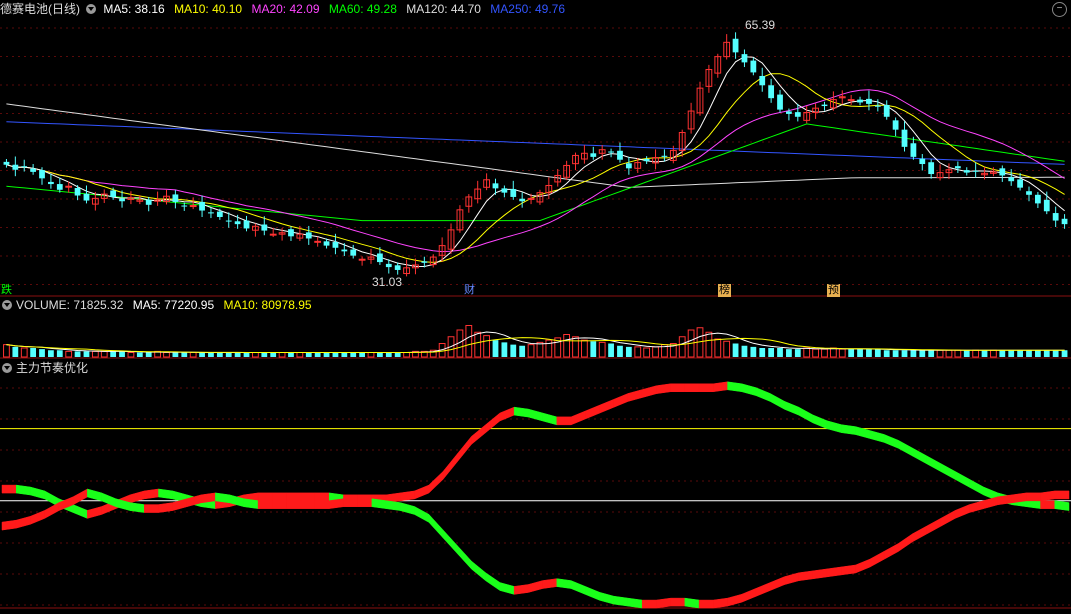 Image resolution: width=1071 pixels, height=614 pixels. What do you see at coordinates (6, 290) in the screenshot?
I see `event-marker-0: 跌` at bounding box center [6, 290].